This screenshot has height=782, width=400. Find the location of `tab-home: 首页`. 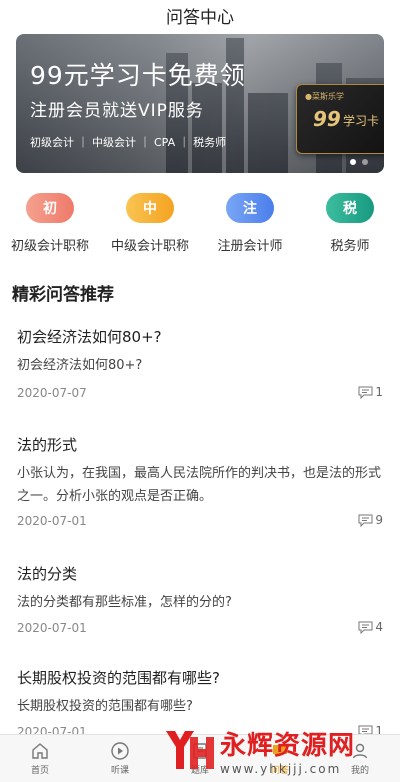

tab-home: 首页 is located at coordinates (40, 758).